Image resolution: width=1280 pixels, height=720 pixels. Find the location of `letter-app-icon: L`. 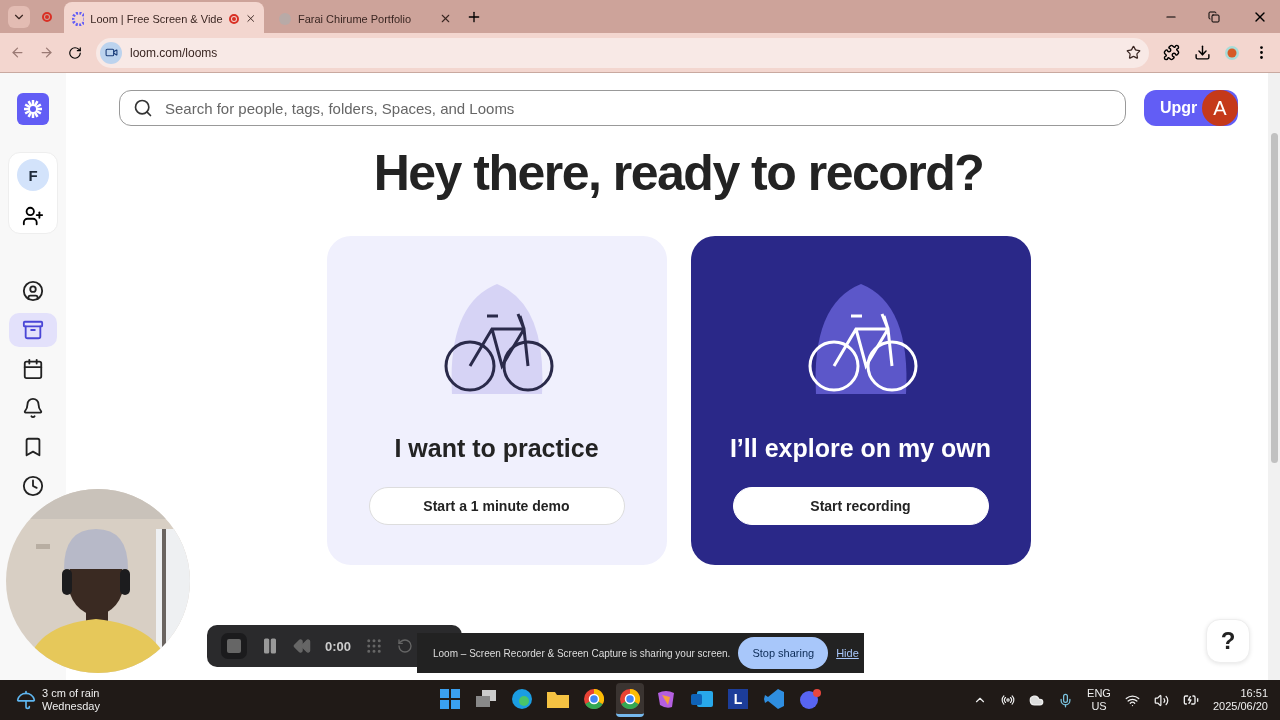

letter-app-icon: L is located at coordinates (738, 698).